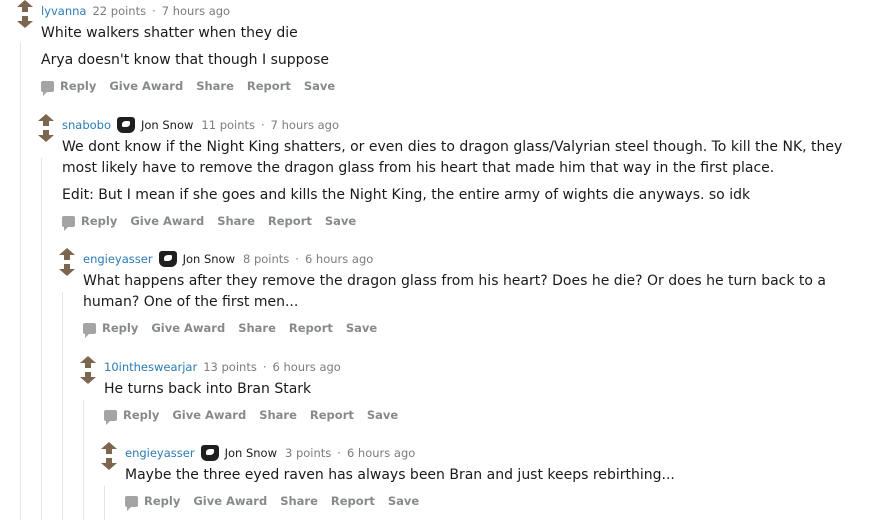 The image size is (873, 520). I want to click on comment-body: He turns back into Bran Stark, so click(484, 389).